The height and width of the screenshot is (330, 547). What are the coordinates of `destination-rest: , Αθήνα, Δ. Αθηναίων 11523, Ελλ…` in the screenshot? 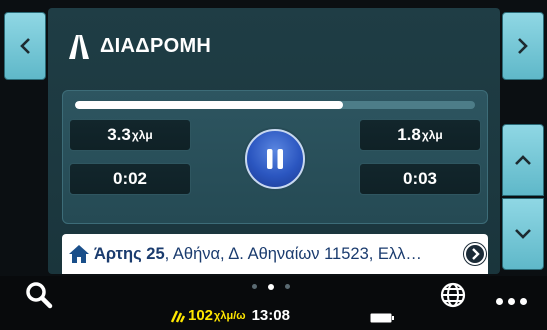 It's located at (293, 254).